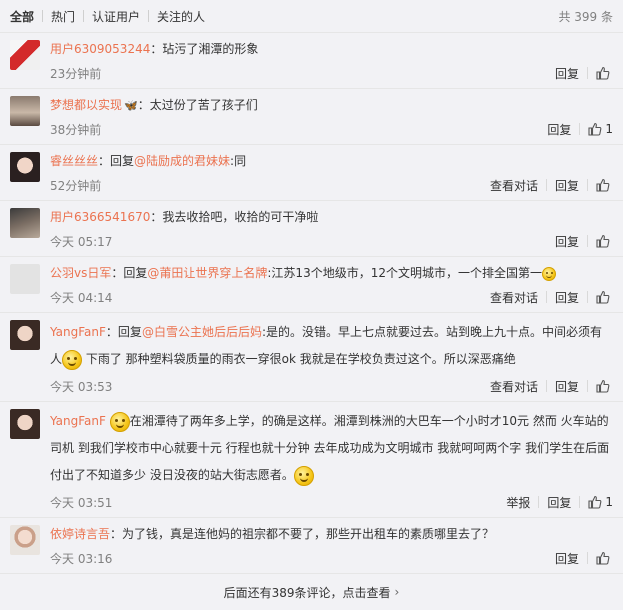 This screenshot has height=610, width=623. I want to click on username-link: 依婷诗言吾, so click(80, 534).